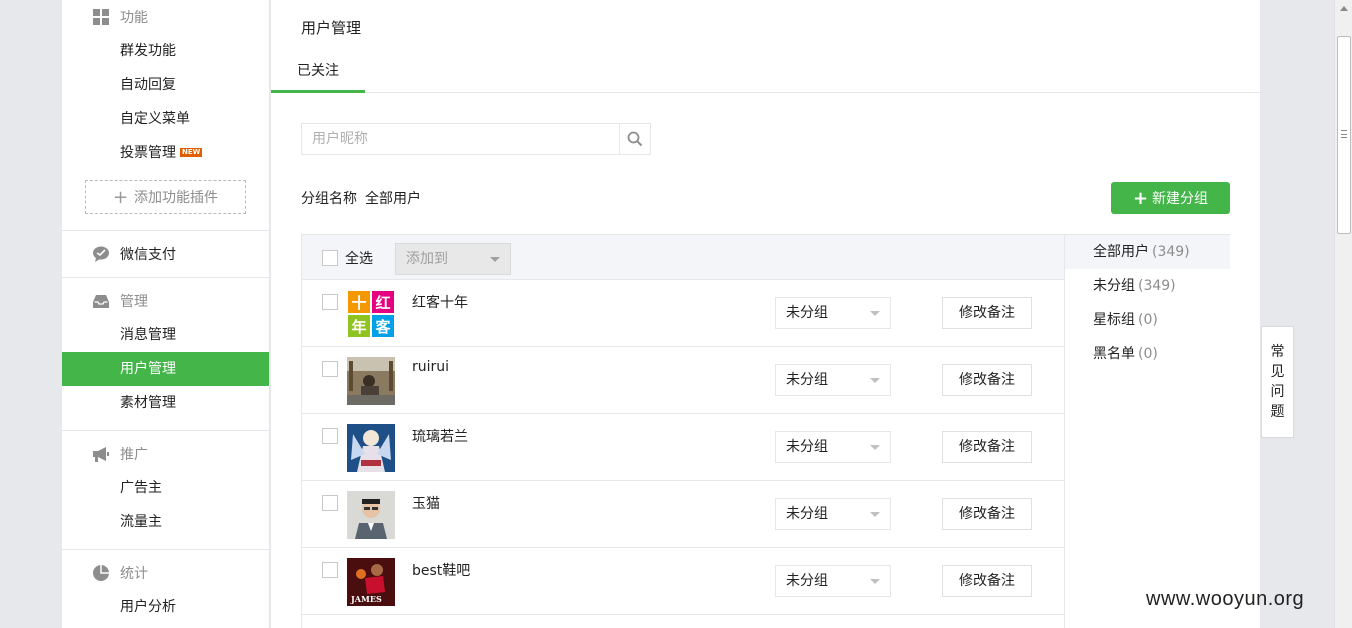 The image size is (1352, 628). I want to click on faq-label: 常见问题, so click(1277, 382).